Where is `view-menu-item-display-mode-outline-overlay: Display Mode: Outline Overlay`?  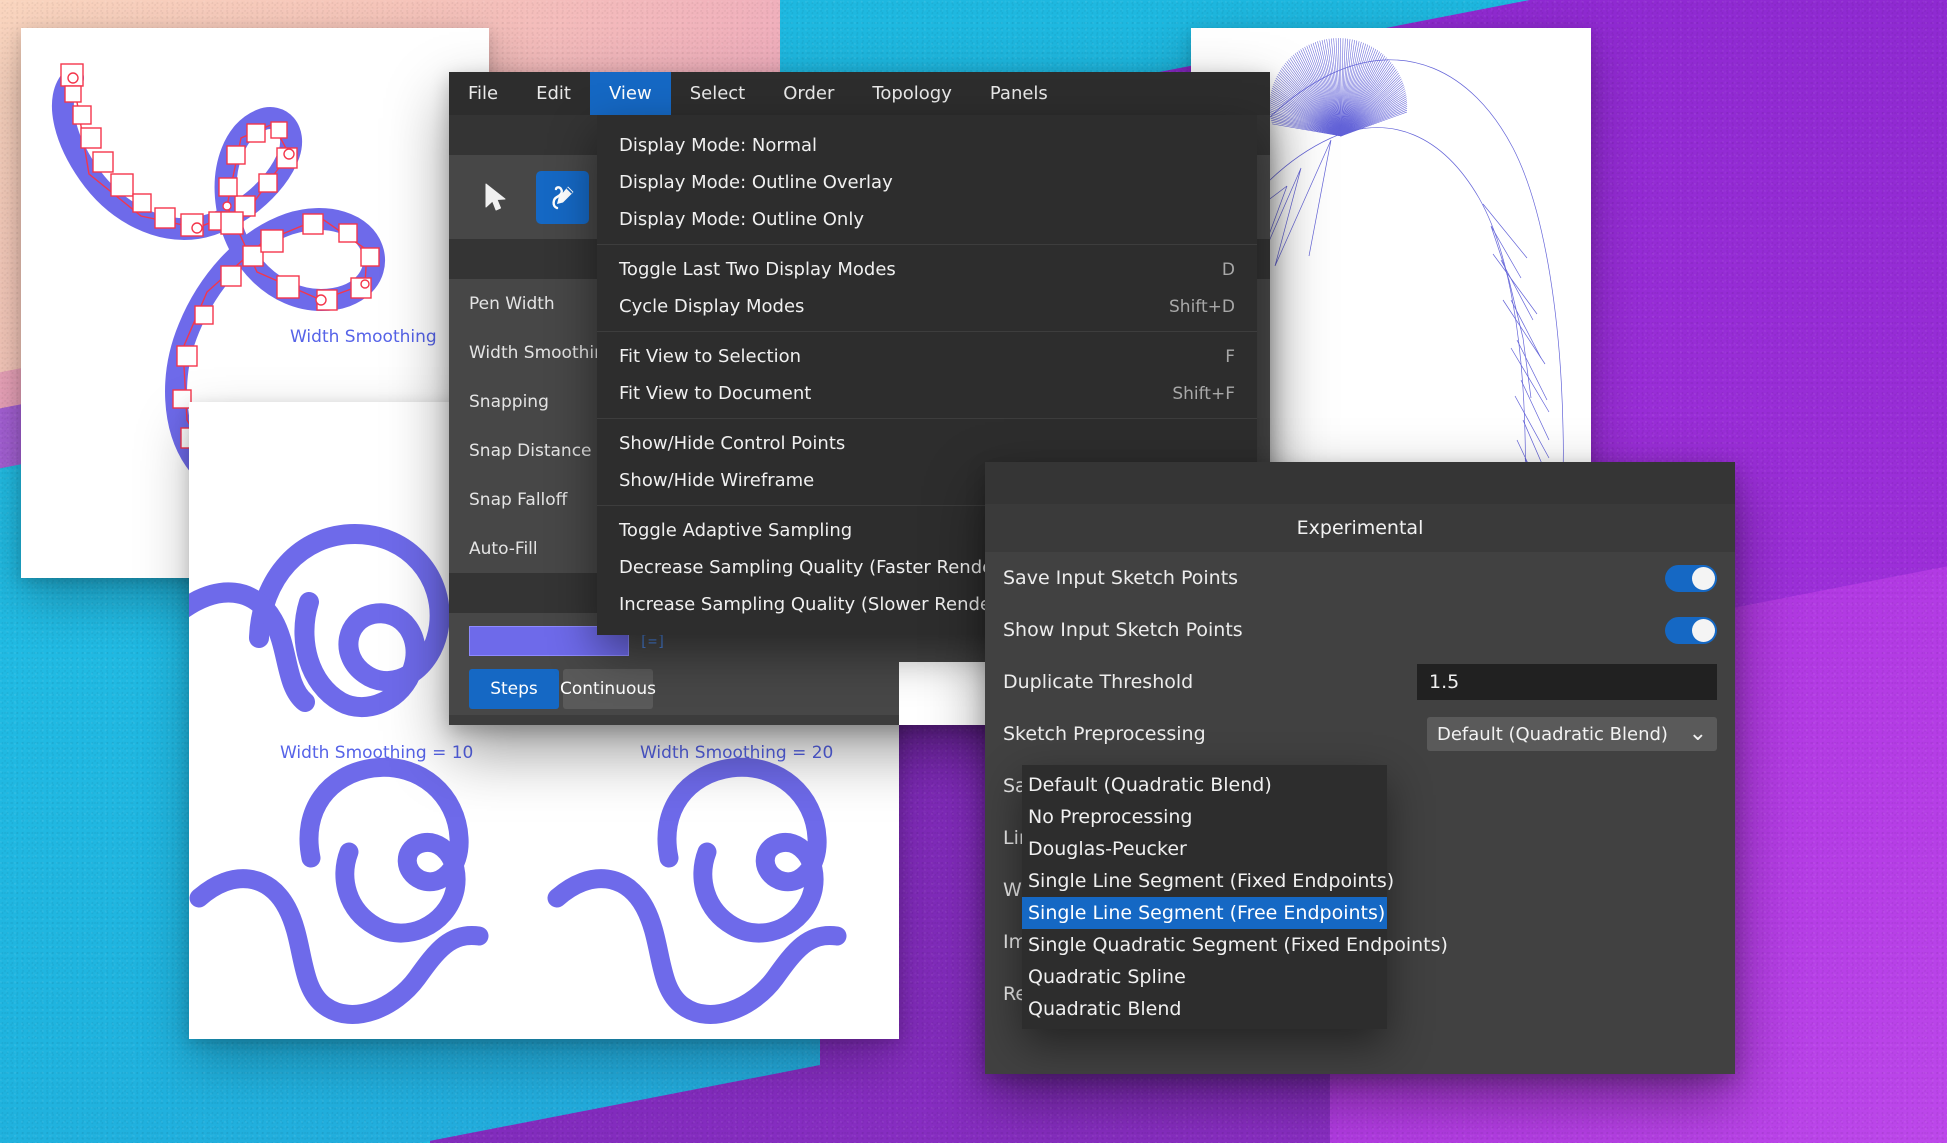
view-menu-item-display-mode-outline-overlay: Display Mode: Outline Overlay is located at coordinates (927, 182).